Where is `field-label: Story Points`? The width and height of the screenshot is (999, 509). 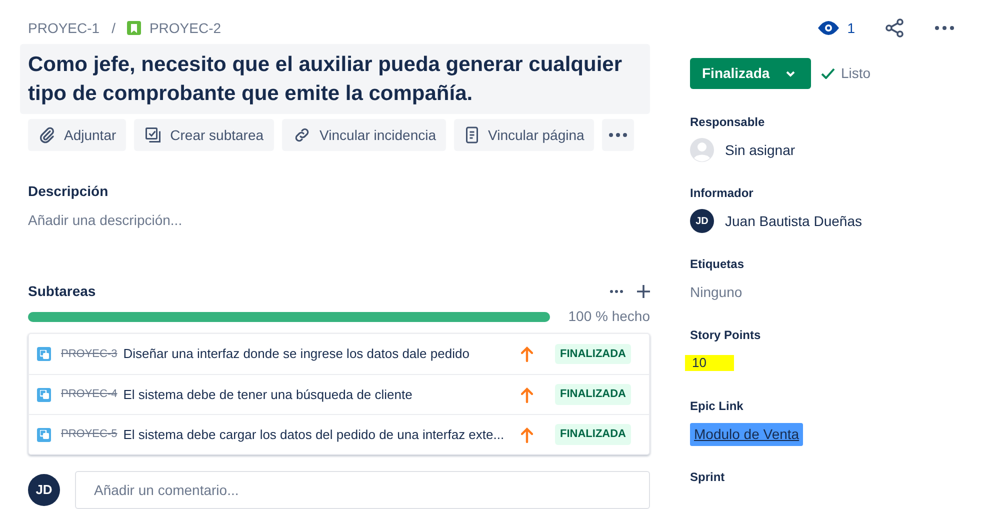 field-label: Story Points is located at coordinates (726, 335).